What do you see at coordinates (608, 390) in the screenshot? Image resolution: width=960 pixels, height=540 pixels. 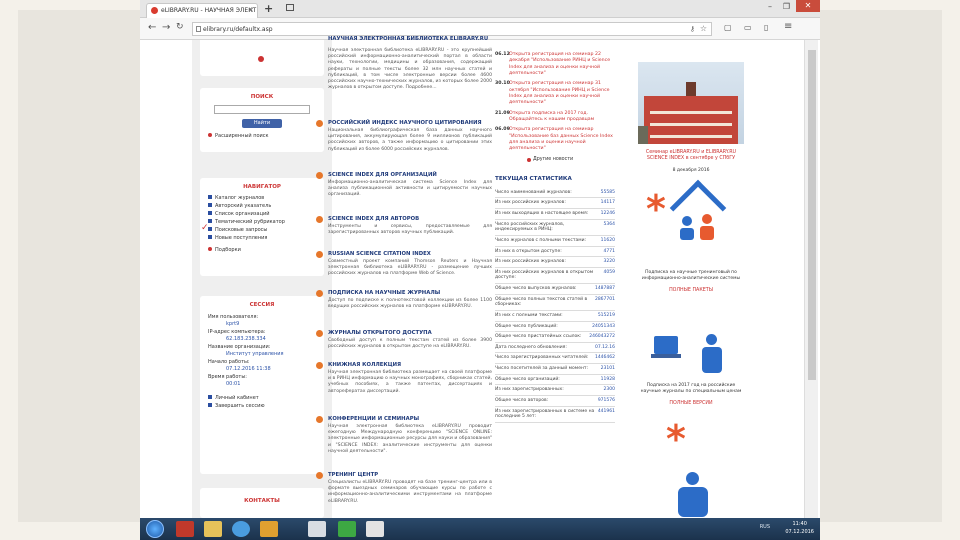 I see `stats-value: 2300` at bounding box center [608, 390].